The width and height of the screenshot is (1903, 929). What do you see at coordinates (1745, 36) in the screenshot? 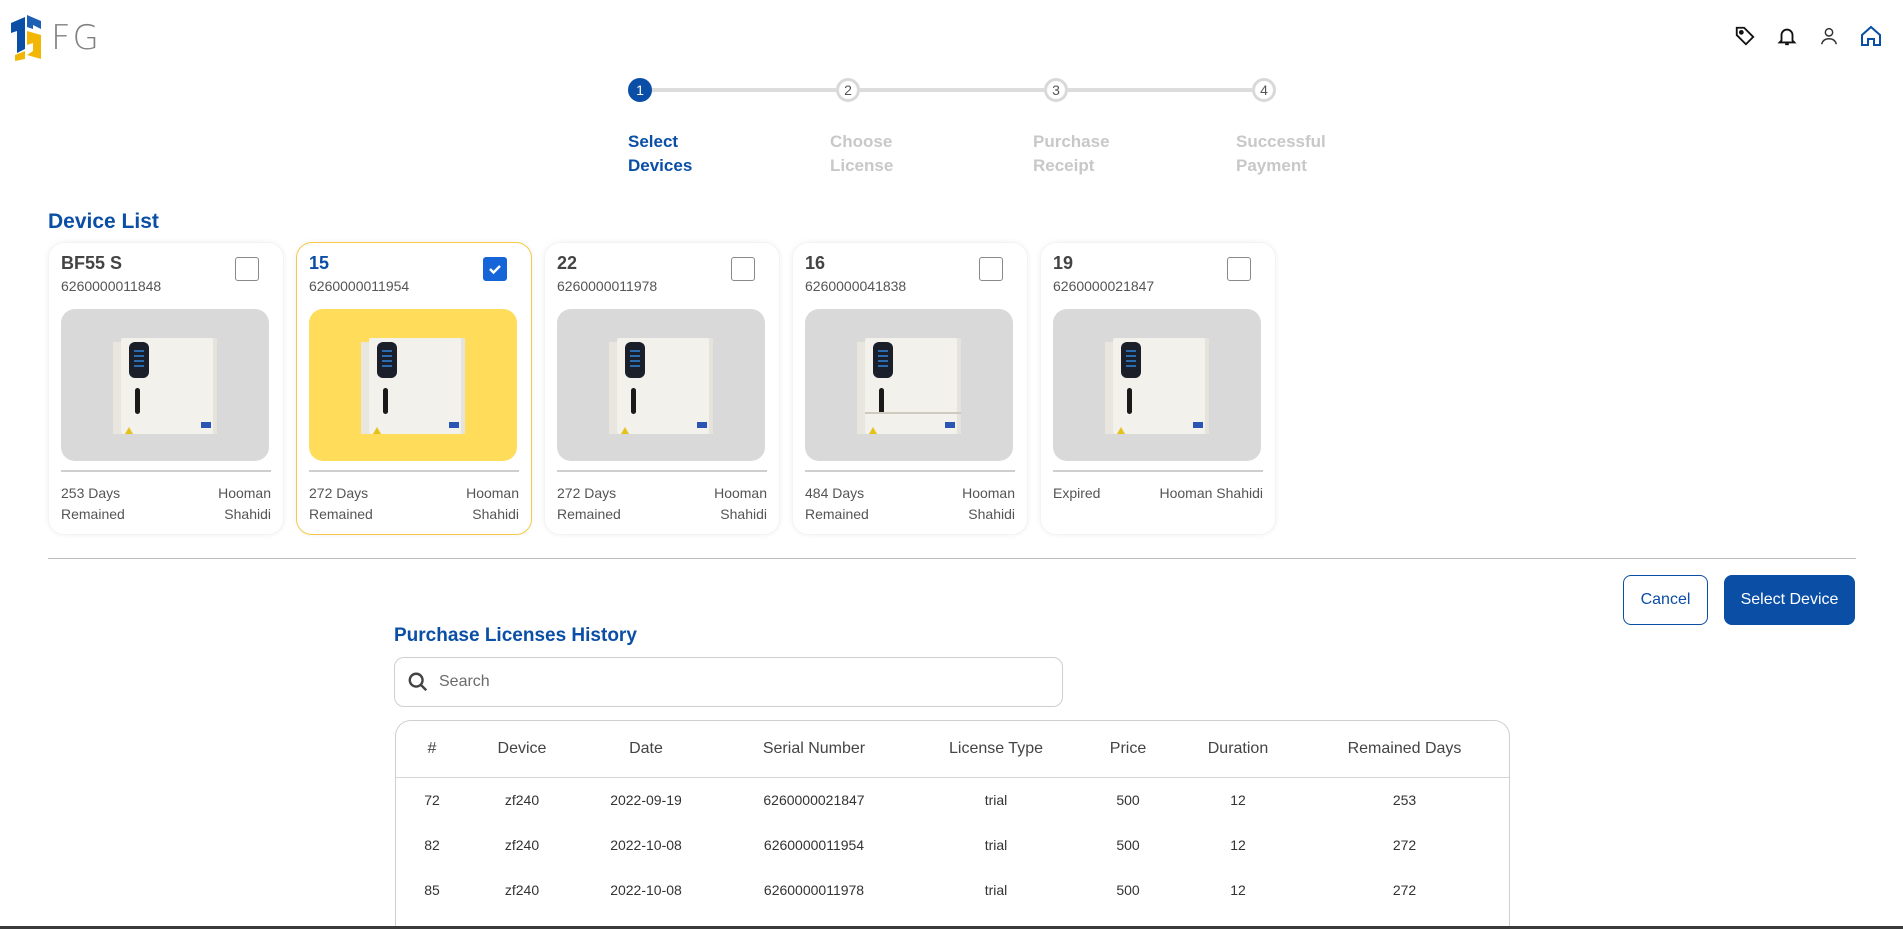
I see `tag-icon` at bounding box center [1745, 36].